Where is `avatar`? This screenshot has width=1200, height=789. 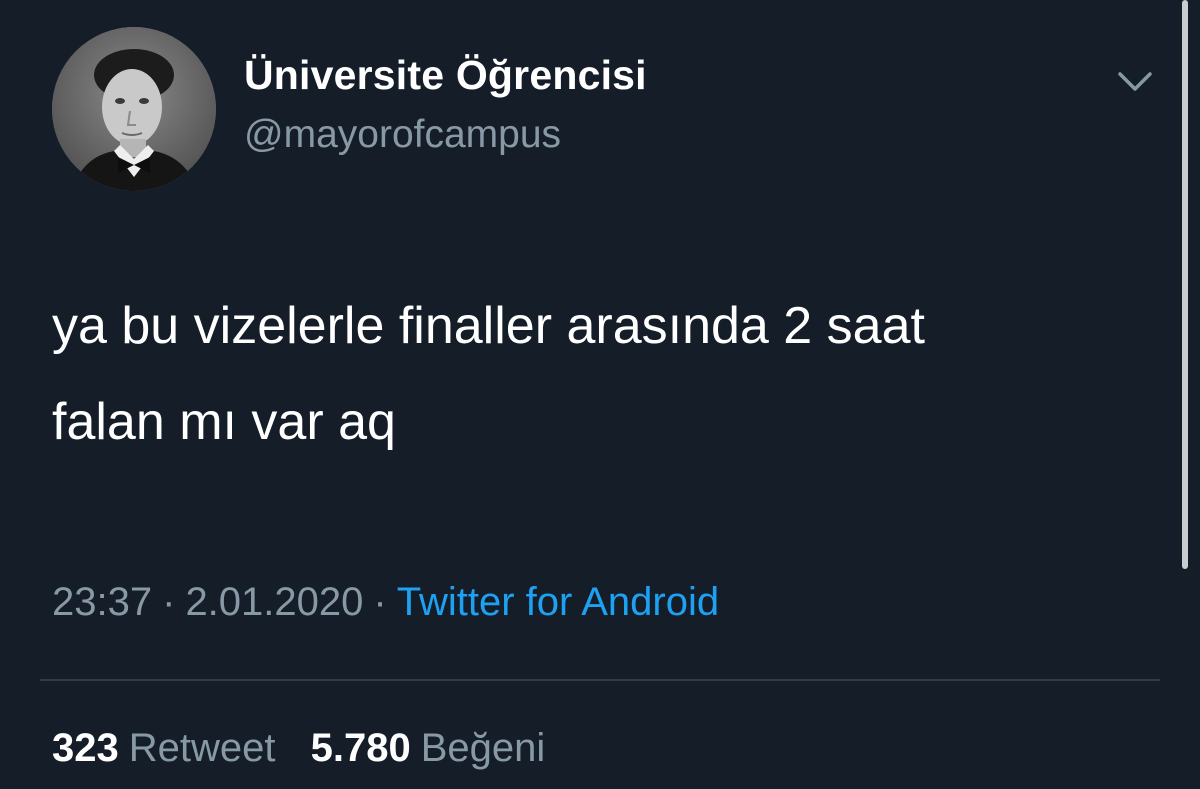 avatar is located at coordinates (134, 109).